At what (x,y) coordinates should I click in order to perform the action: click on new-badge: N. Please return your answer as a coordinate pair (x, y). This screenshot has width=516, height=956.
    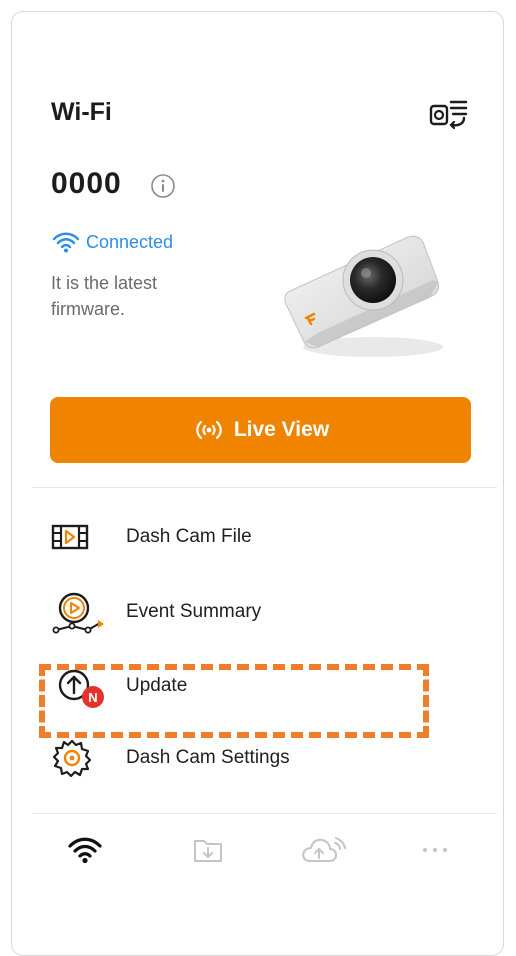
    Looking at the image, I should click on (93, 697).